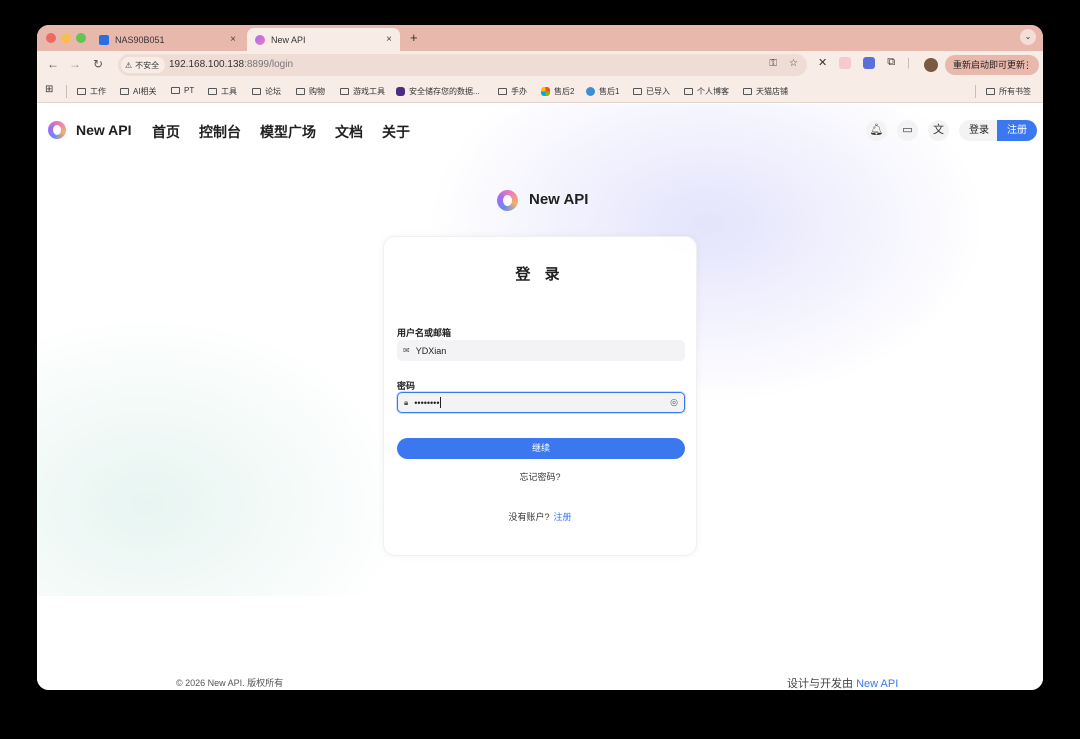 This screenshot has height=739, width=1080. What do you see at coordinates (406, 402) in the screenshot?
I see `lock-icon: 🔒︎` at bounding box center [406, 402].